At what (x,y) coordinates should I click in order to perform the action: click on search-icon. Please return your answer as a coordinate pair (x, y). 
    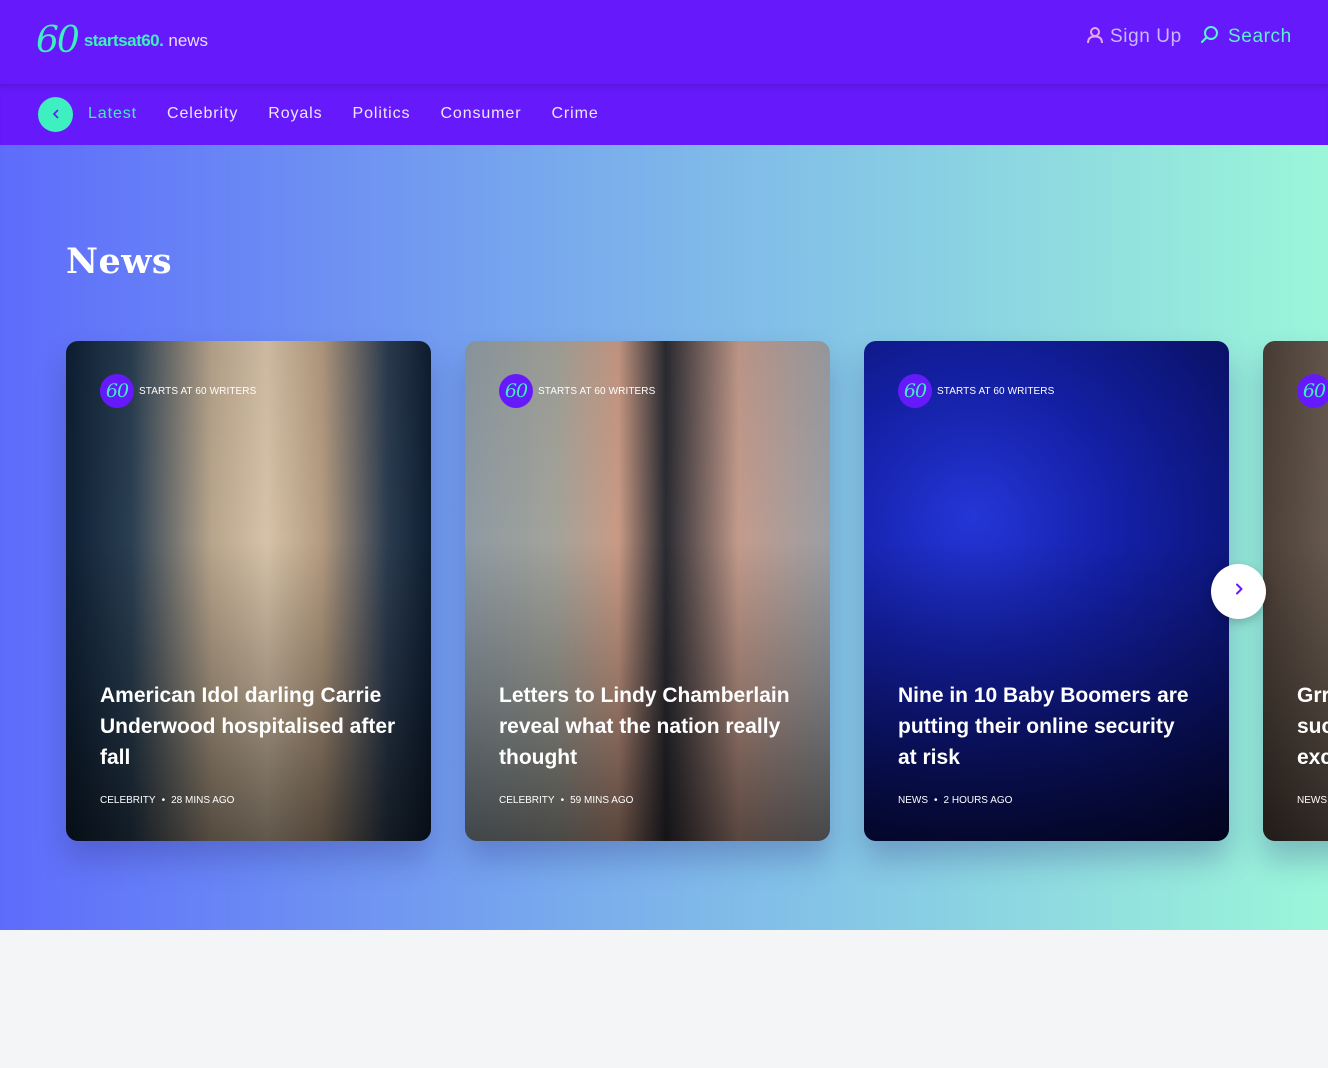
    Looking at the image, I should click on (1209, 37).